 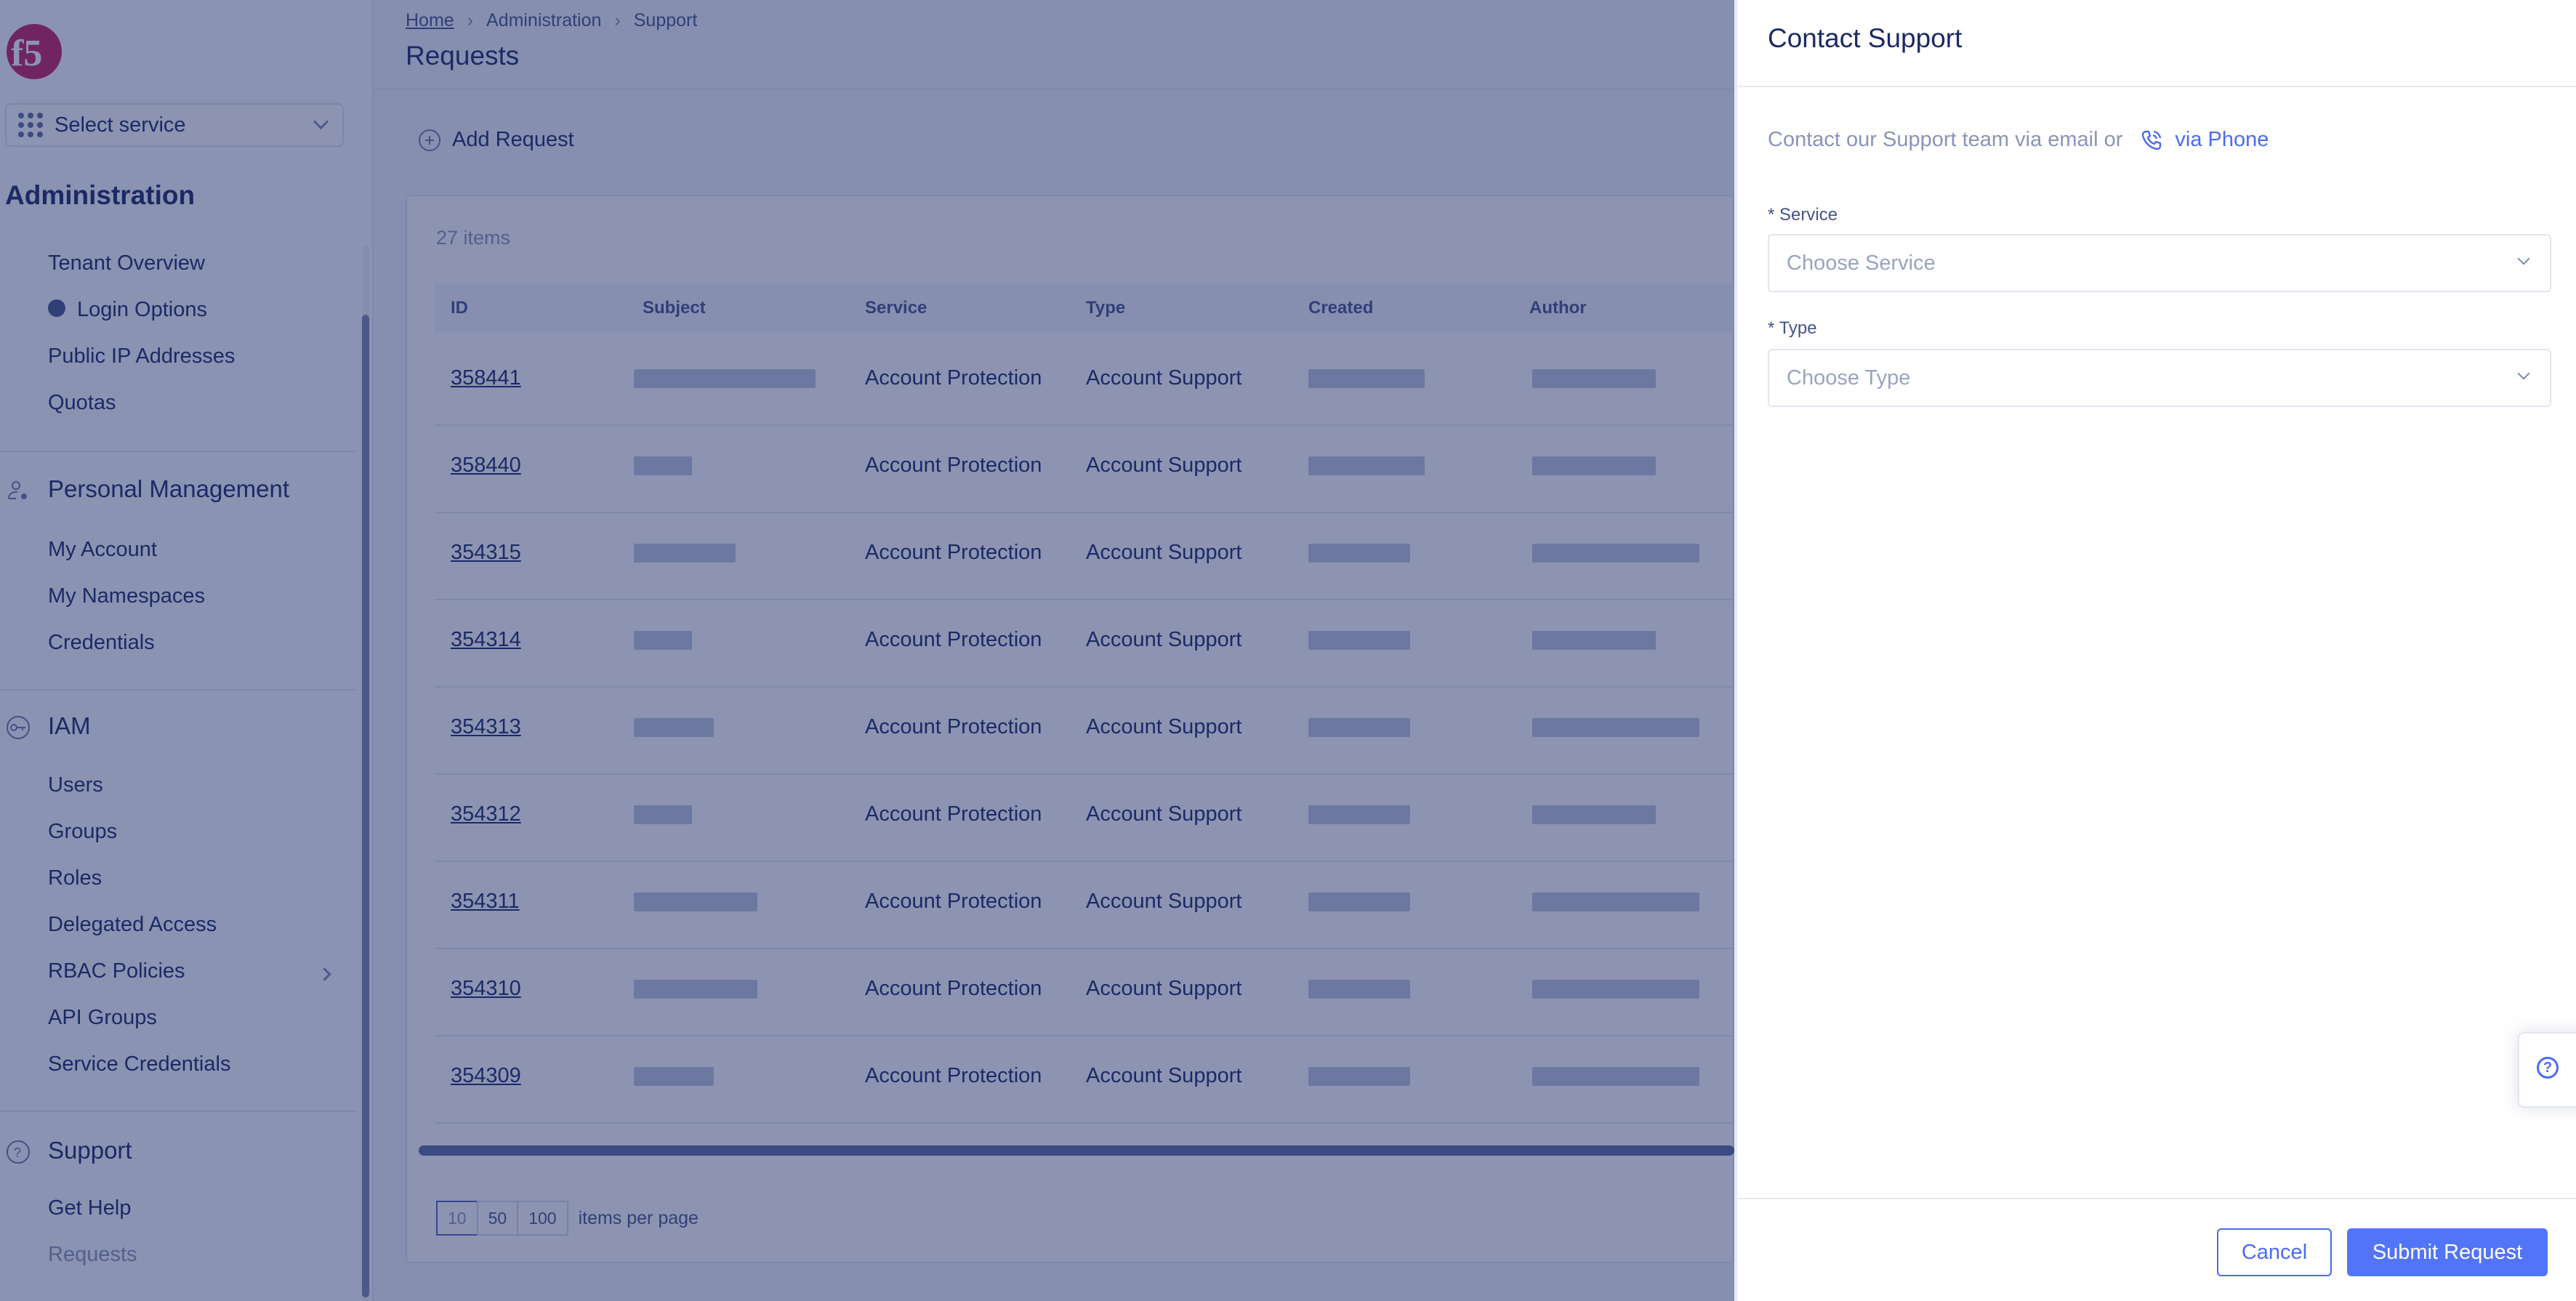 I want to click on via-phone-label: via Phone, so click(x=2222, y=139).